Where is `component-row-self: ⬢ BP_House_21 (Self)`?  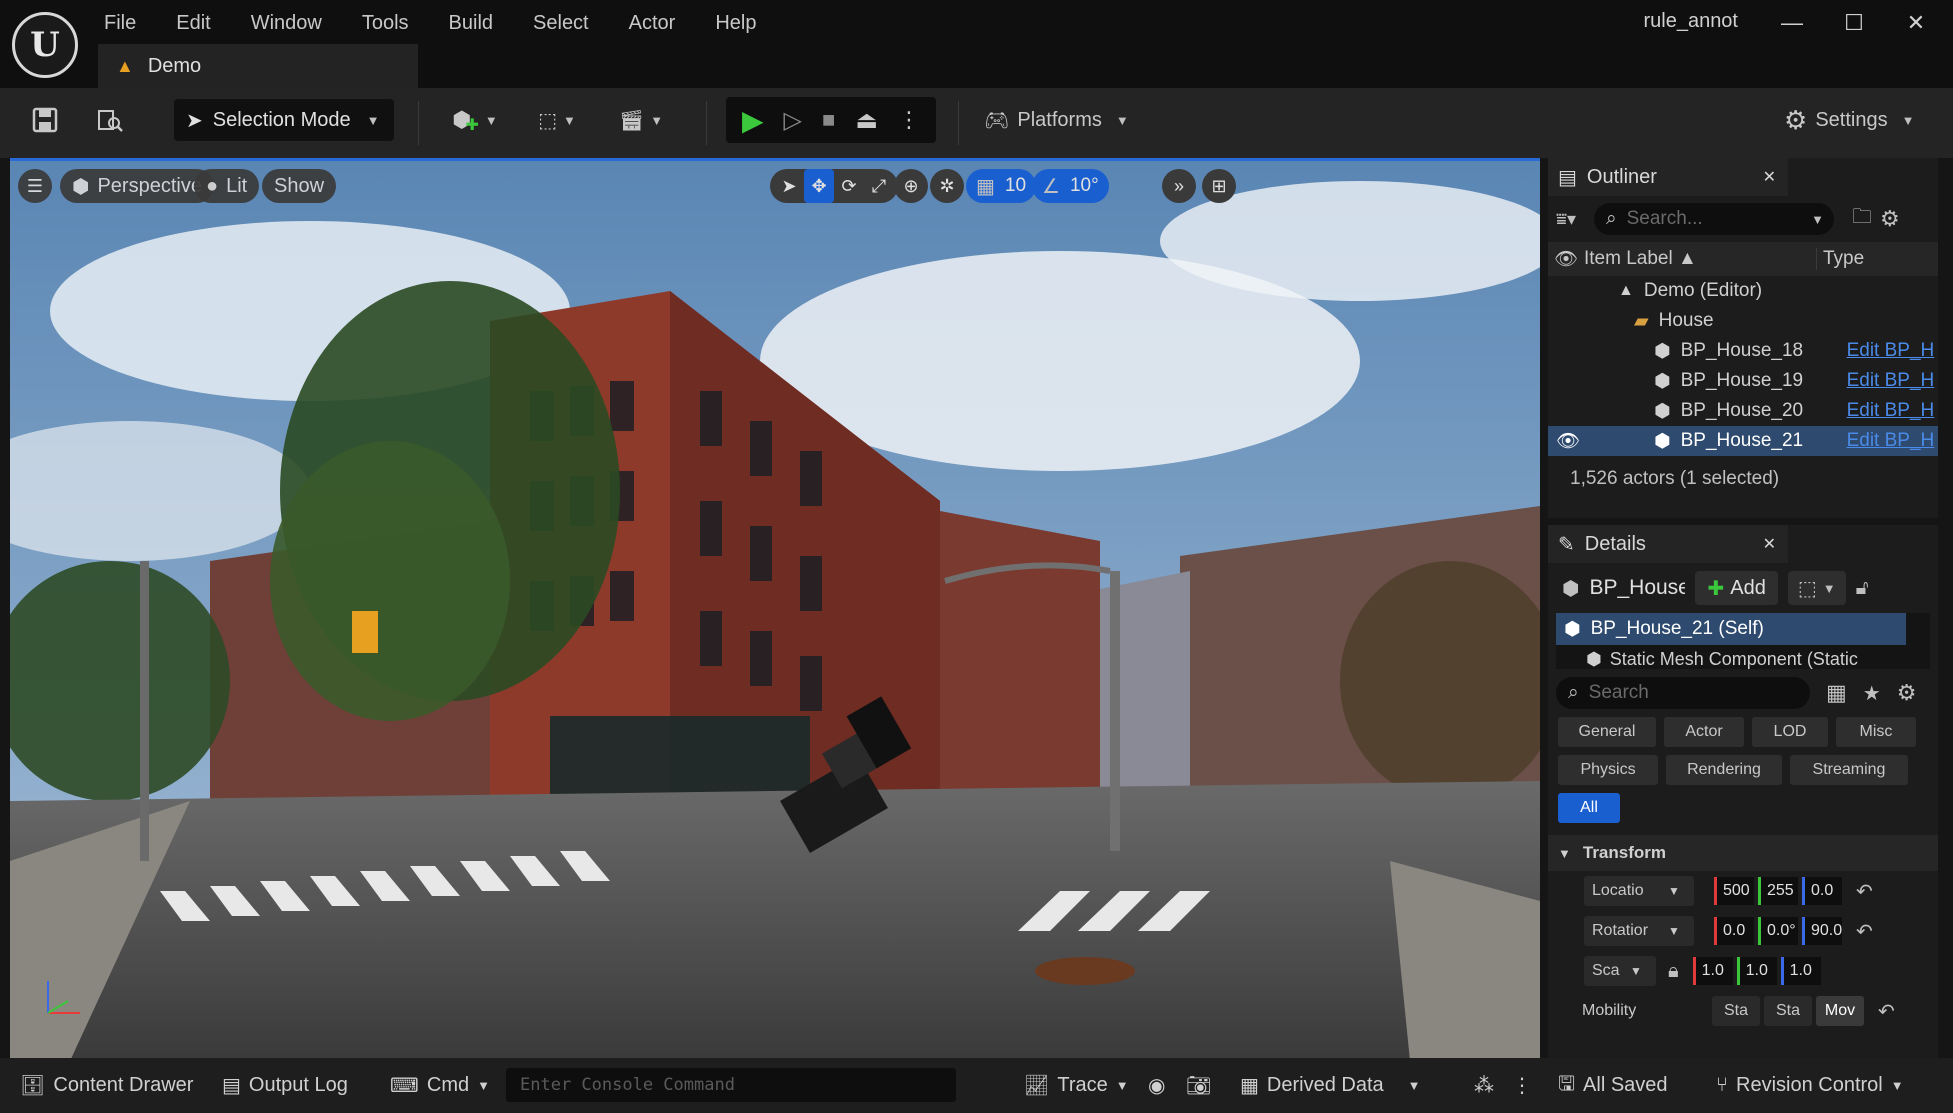 component-row-self: ⬢ BP_House_21 (Self) is located at coordinates (1731, 629).